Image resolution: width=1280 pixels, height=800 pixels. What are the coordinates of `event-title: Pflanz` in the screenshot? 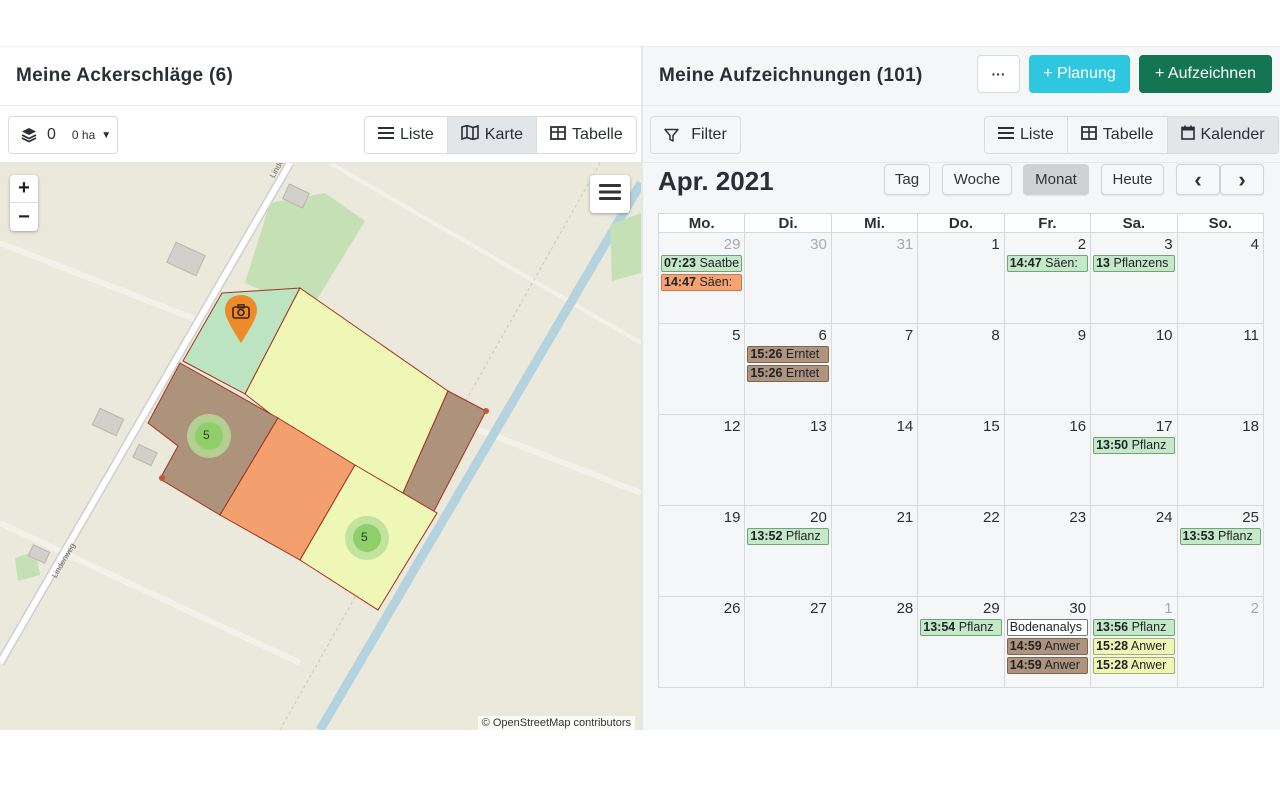 It's located at (1149, 445).